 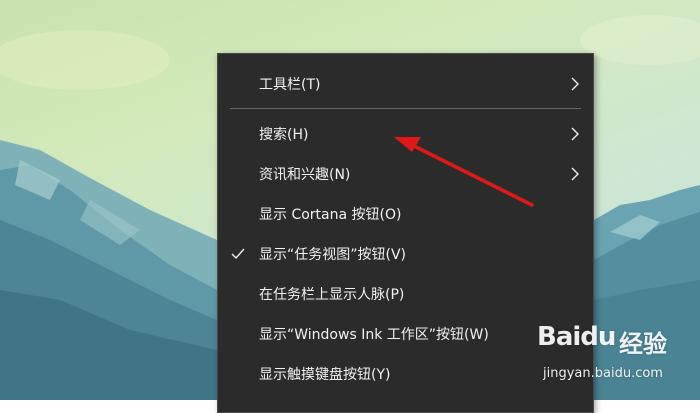 What do you see at coordinates (405, 134) in the screenshot?
I see `menu-item-search: 搜索(H)` at bounding box center [405, 134].